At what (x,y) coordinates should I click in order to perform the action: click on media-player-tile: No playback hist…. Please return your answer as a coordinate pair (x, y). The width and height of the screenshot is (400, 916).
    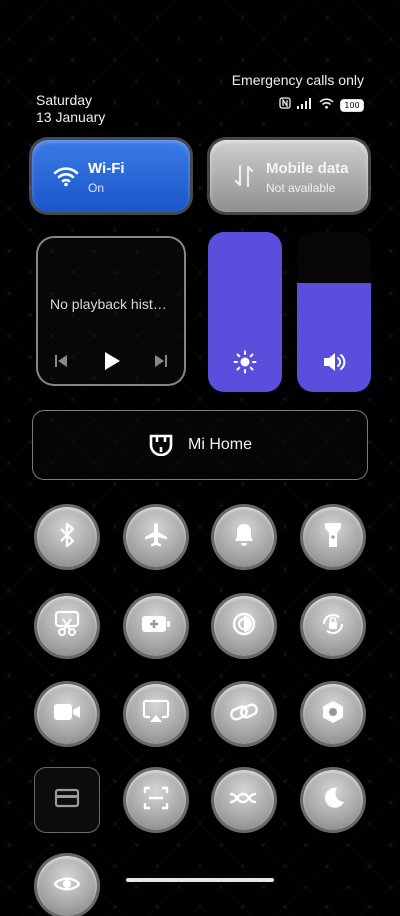
    Looking at the image, I should click on (111, 311).